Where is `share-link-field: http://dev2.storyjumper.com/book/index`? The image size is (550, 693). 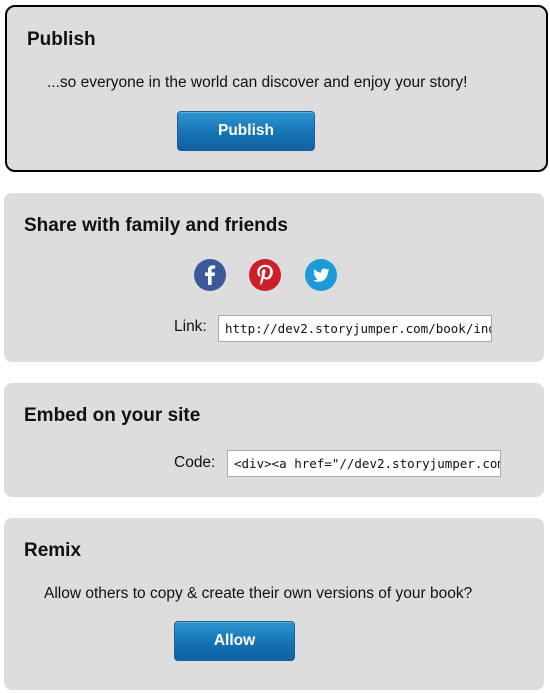 share-link-field: http://dev2.storyjumper.com/book/index is located at coordinates (355, 328).